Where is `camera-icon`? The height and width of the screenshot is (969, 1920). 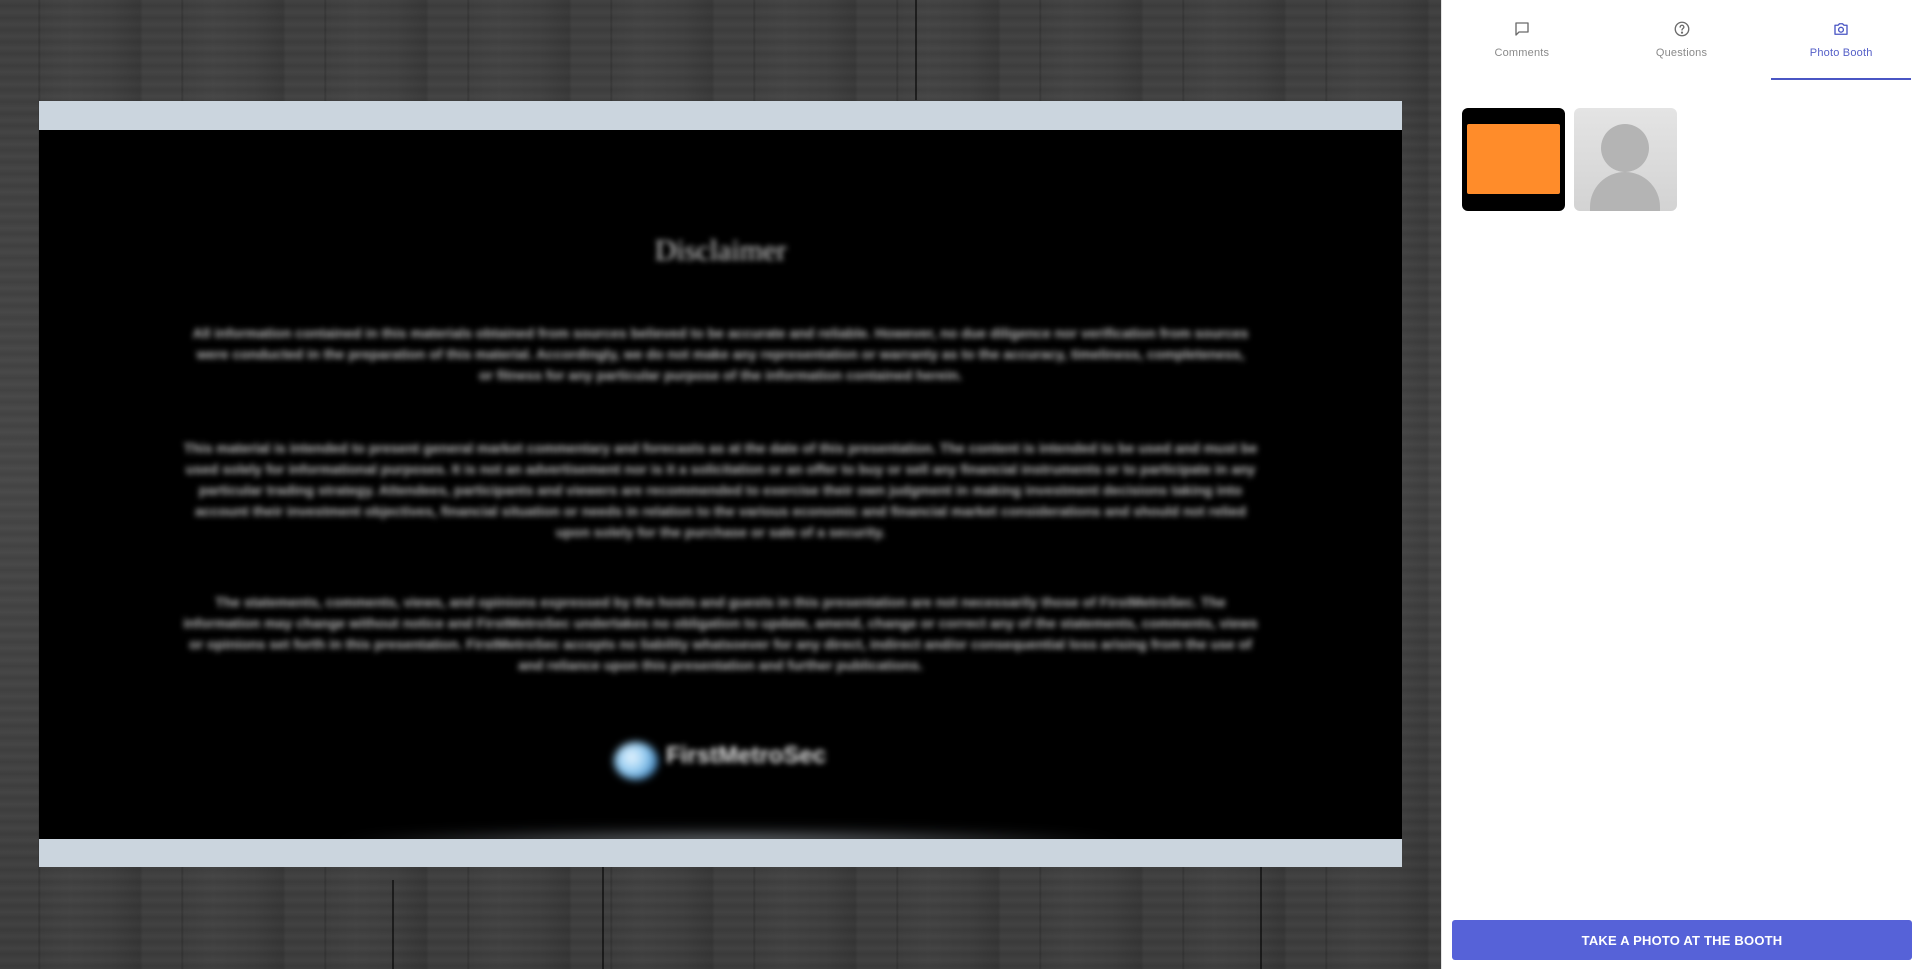 camera-icon is located at coordinates (1841, 29).